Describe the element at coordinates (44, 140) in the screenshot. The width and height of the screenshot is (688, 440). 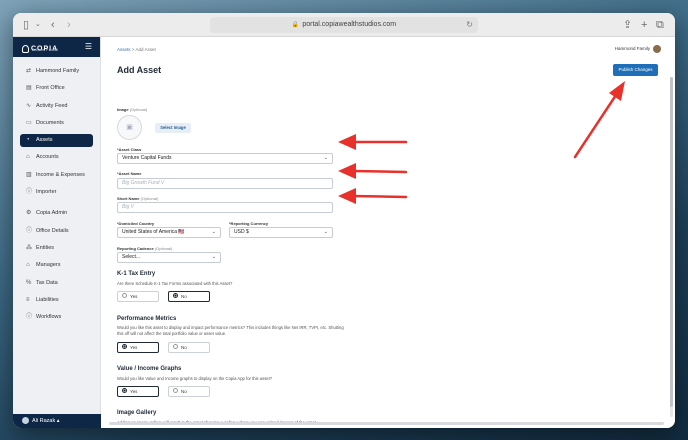
I see `sidebar-item-label: Assets` at that location.